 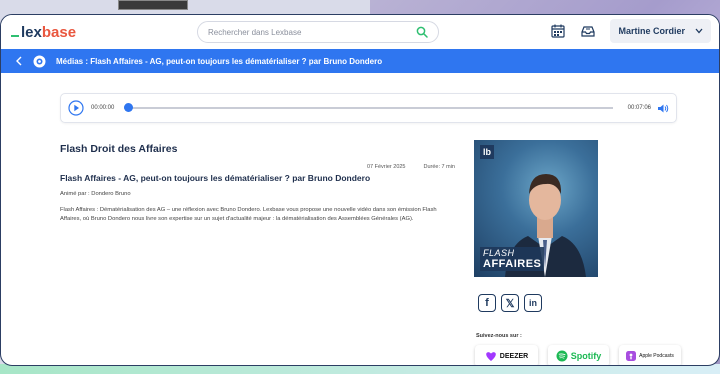 What do you see at coordinates (487, 303) in the screenshot?
I see `facebook-share-button: f` at bounding box center [487, 303].